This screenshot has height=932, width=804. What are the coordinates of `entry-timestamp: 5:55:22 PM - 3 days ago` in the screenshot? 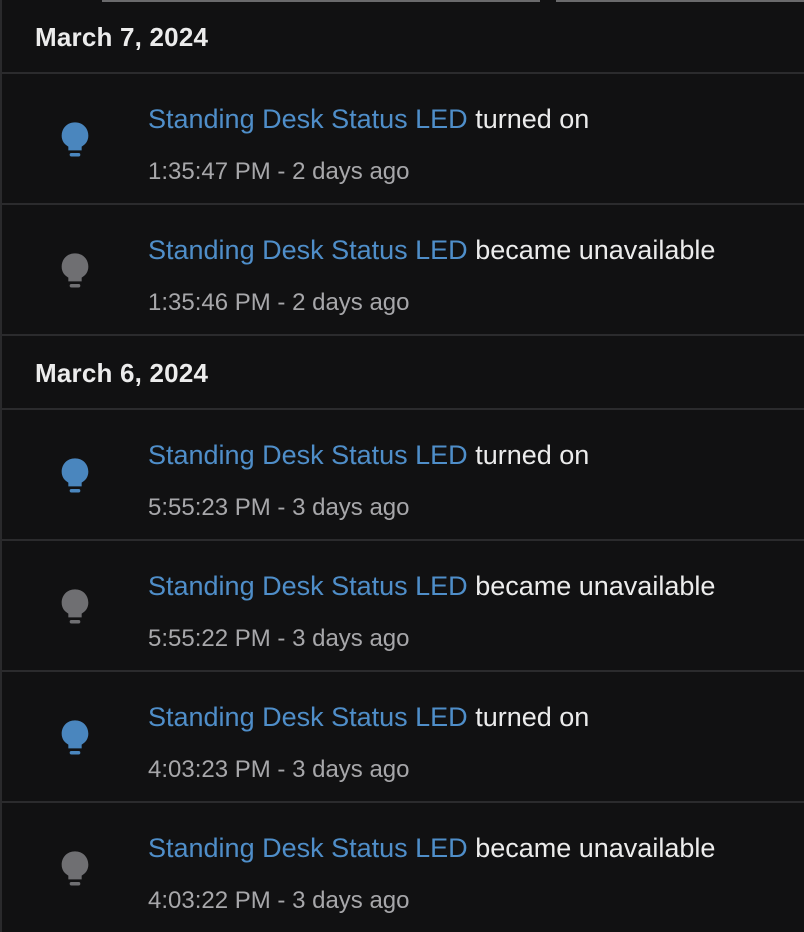 It's located at (279, 639).